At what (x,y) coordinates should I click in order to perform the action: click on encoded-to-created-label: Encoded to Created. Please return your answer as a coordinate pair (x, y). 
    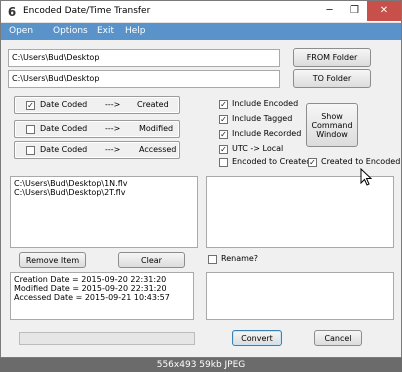
    Looking at the image, I should click on (272, 161).